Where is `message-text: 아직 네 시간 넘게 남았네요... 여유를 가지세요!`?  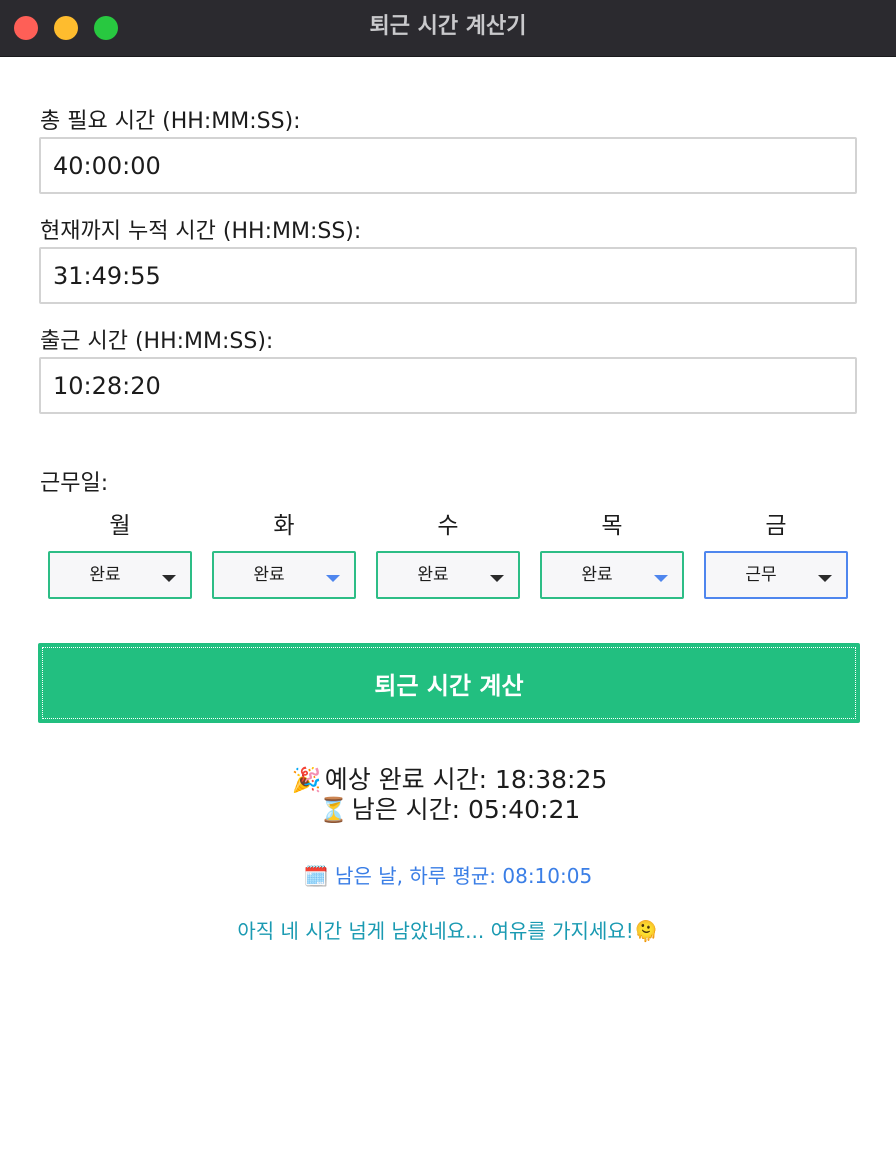
message-text: 아직 네 시간 넘게 남았네요... 여유를 가지세요! is located at coordinates (435, 931).